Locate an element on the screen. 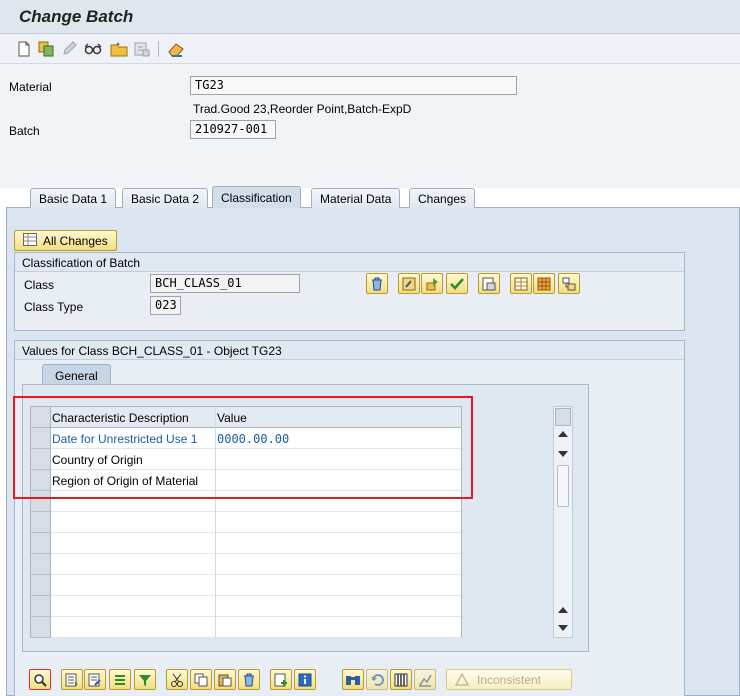 This screenshot has width=740, height=696. class-type-field: 023 is located at coordinates (165, 305).